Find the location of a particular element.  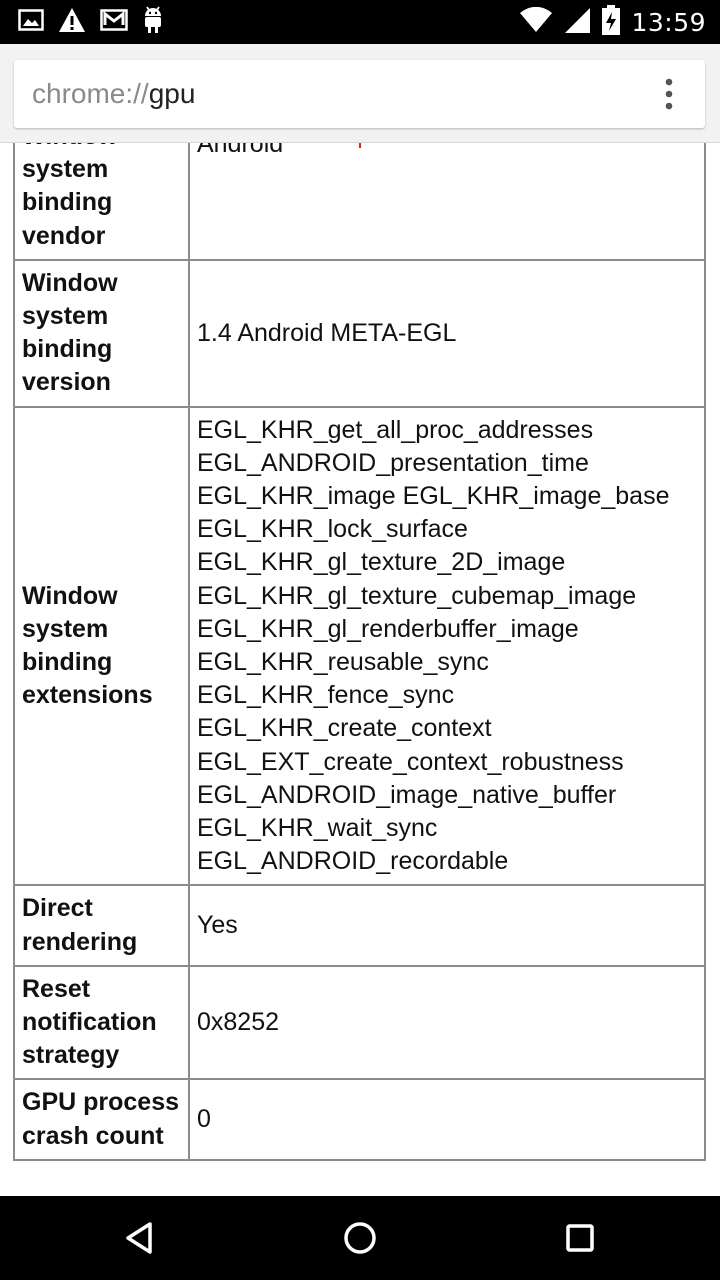

row-value: 0 is located at coordinates (447, 1119).